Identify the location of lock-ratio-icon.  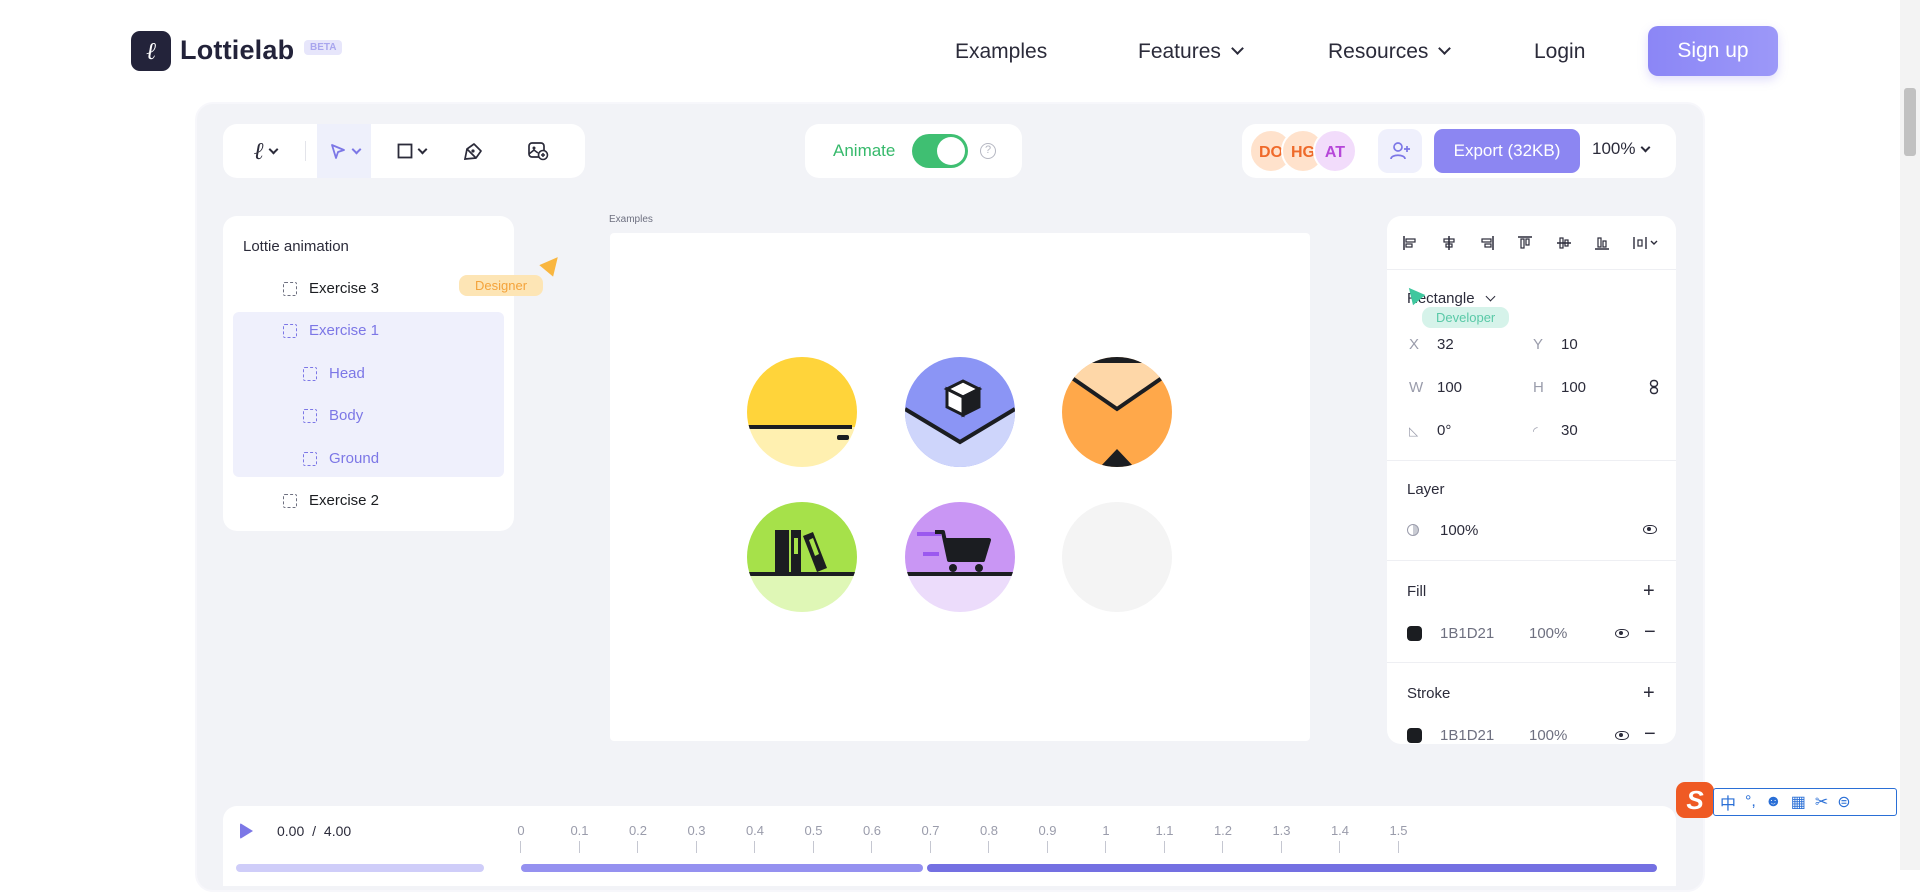
(1654, 389).